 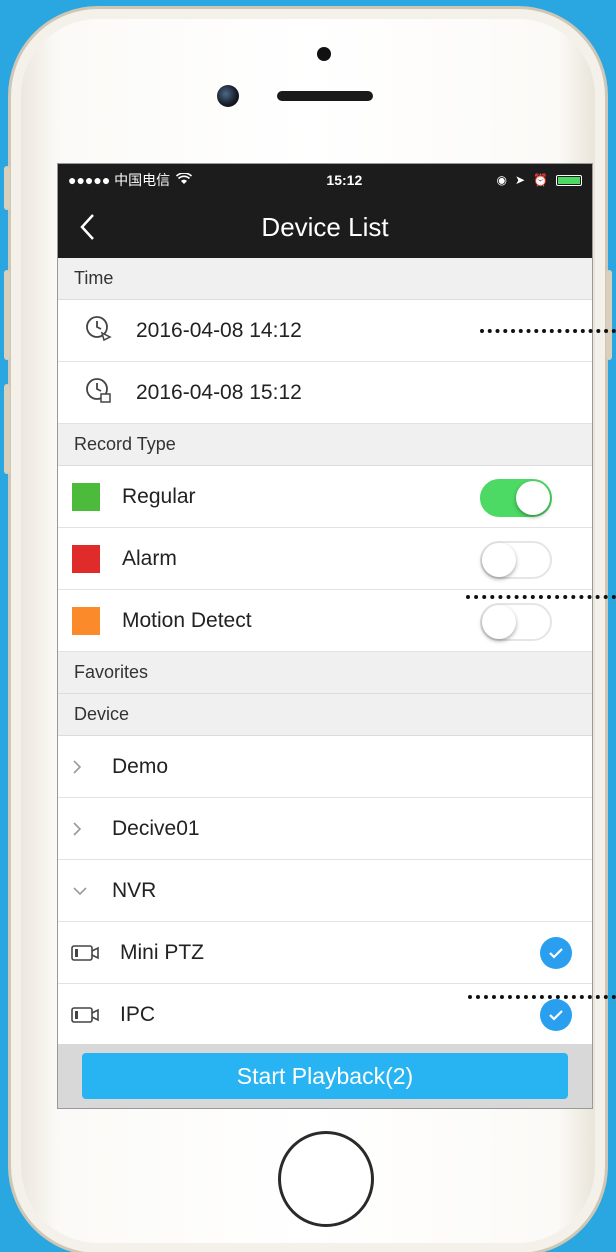 What do you see at coordinates (325, 673) in the screenshot?
I see `section-header-favorites: Favorites` at bounding box center [325, 673].